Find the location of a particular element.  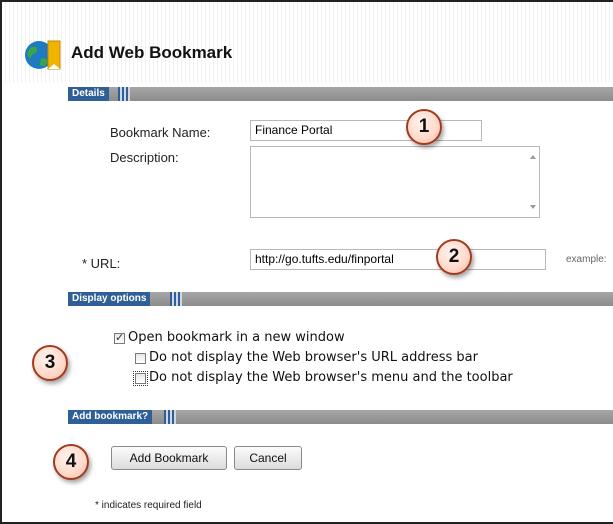

bookmark-name-input: Finance Portal is located at coordinates (366, 130).